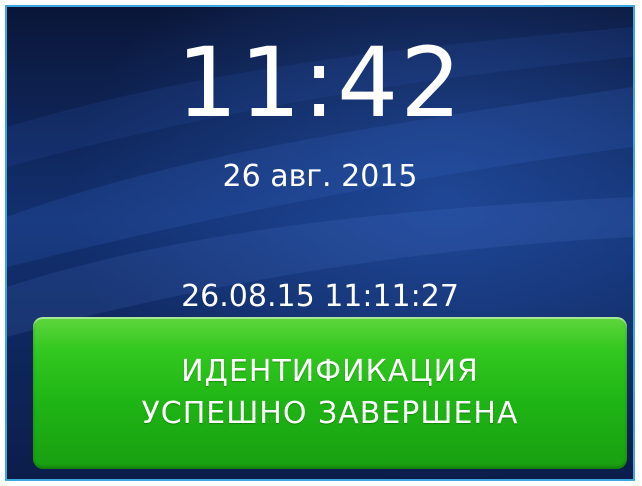 The width and height of the screenshot is (642, 486). I want to click on status-line-2: УСПЕШНО ЗАВЕРШЕНА, so click(330, 413).